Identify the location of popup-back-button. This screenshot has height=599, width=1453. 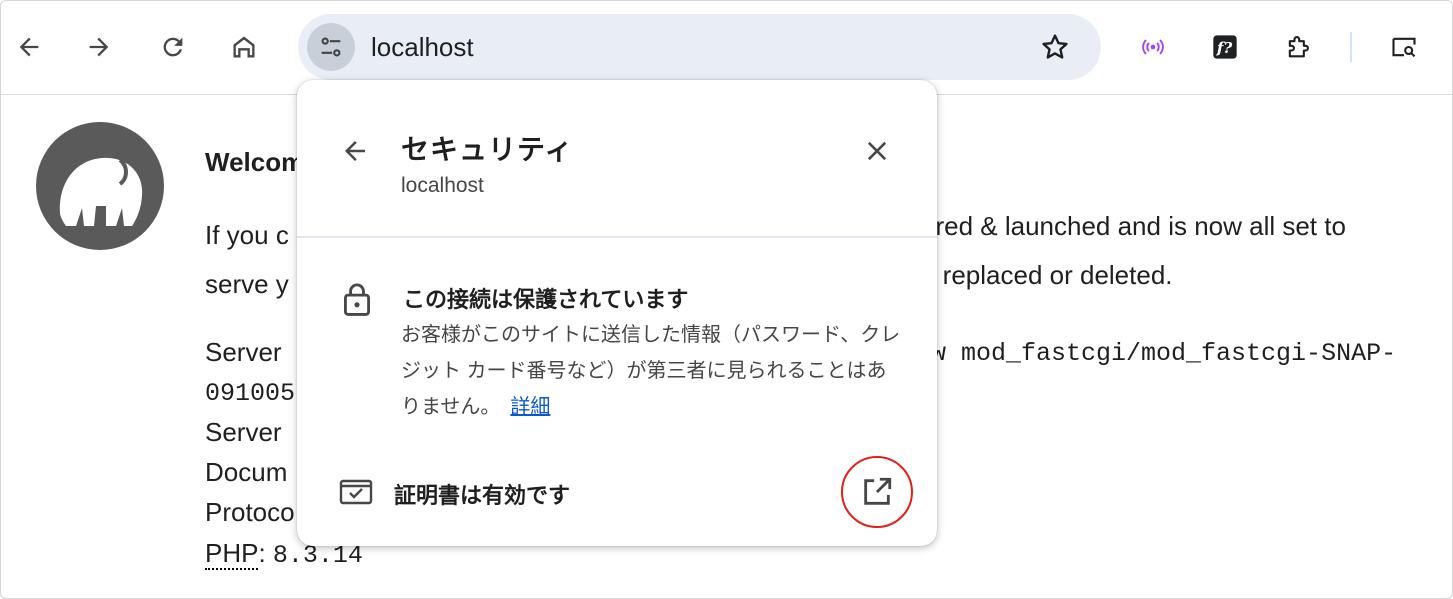
(355, 151).